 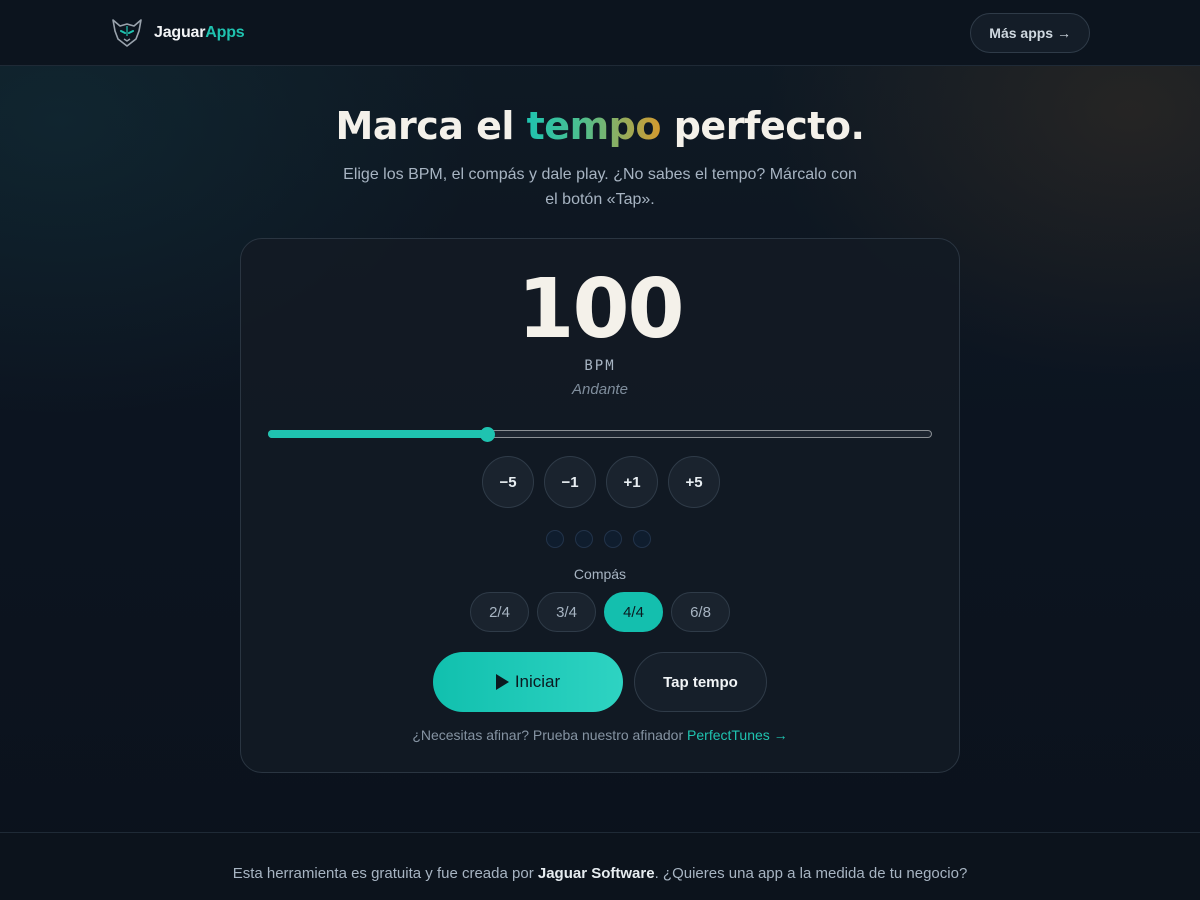 I want to click on bpm-slider, so click(x=600, y=434).